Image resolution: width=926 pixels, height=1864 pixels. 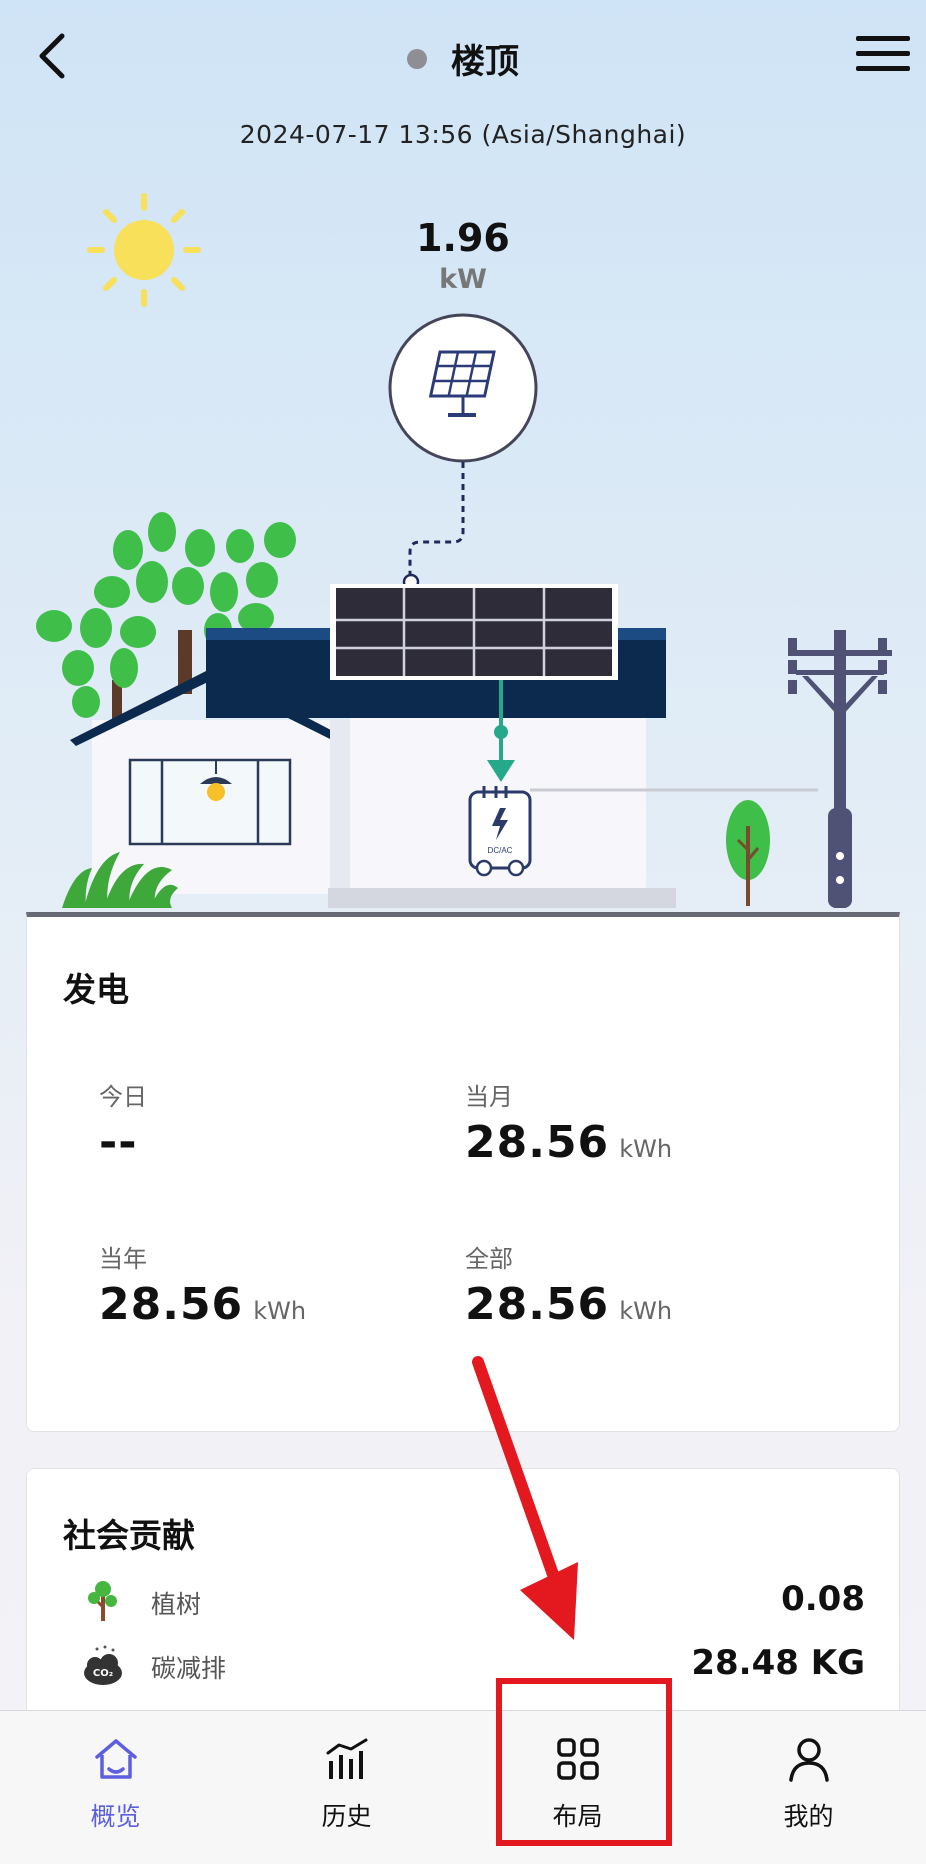 What do you see at coordinates (347, 1758) in the screenshot?
I see `bar-chart-icon` at bounding box center [347, 1758].